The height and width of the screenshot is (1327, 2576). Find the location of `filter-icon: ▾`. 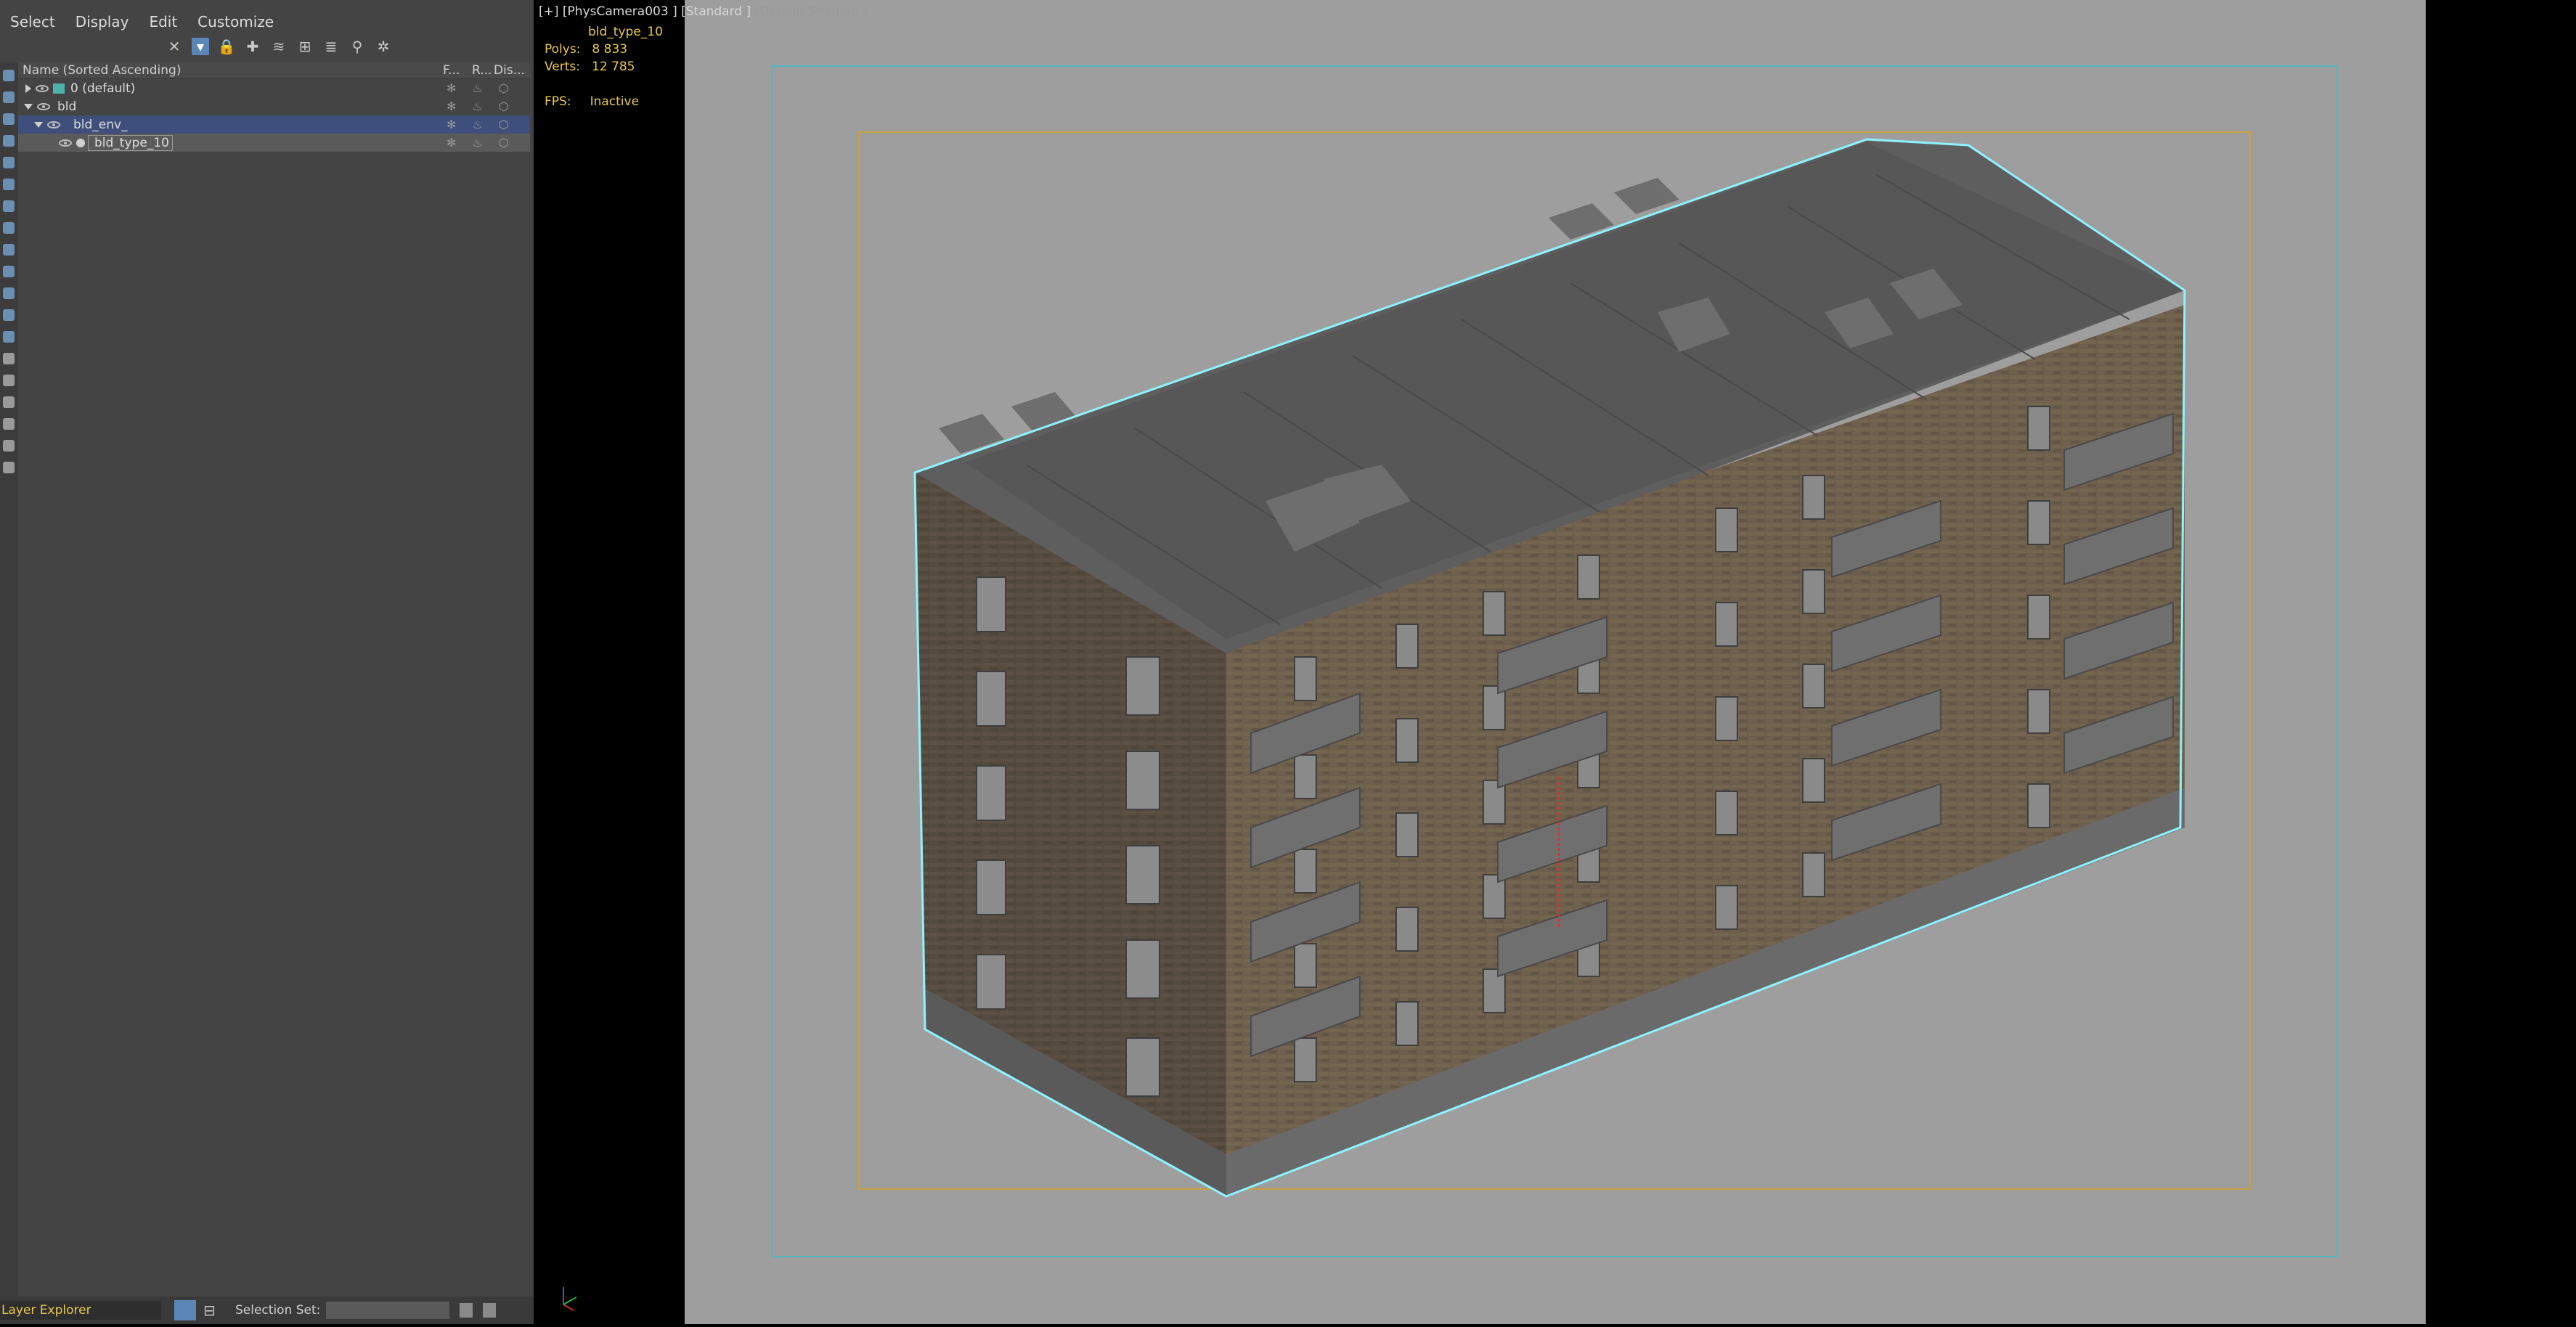

filter-icon: ▾ is located at coordinates (200, 46).